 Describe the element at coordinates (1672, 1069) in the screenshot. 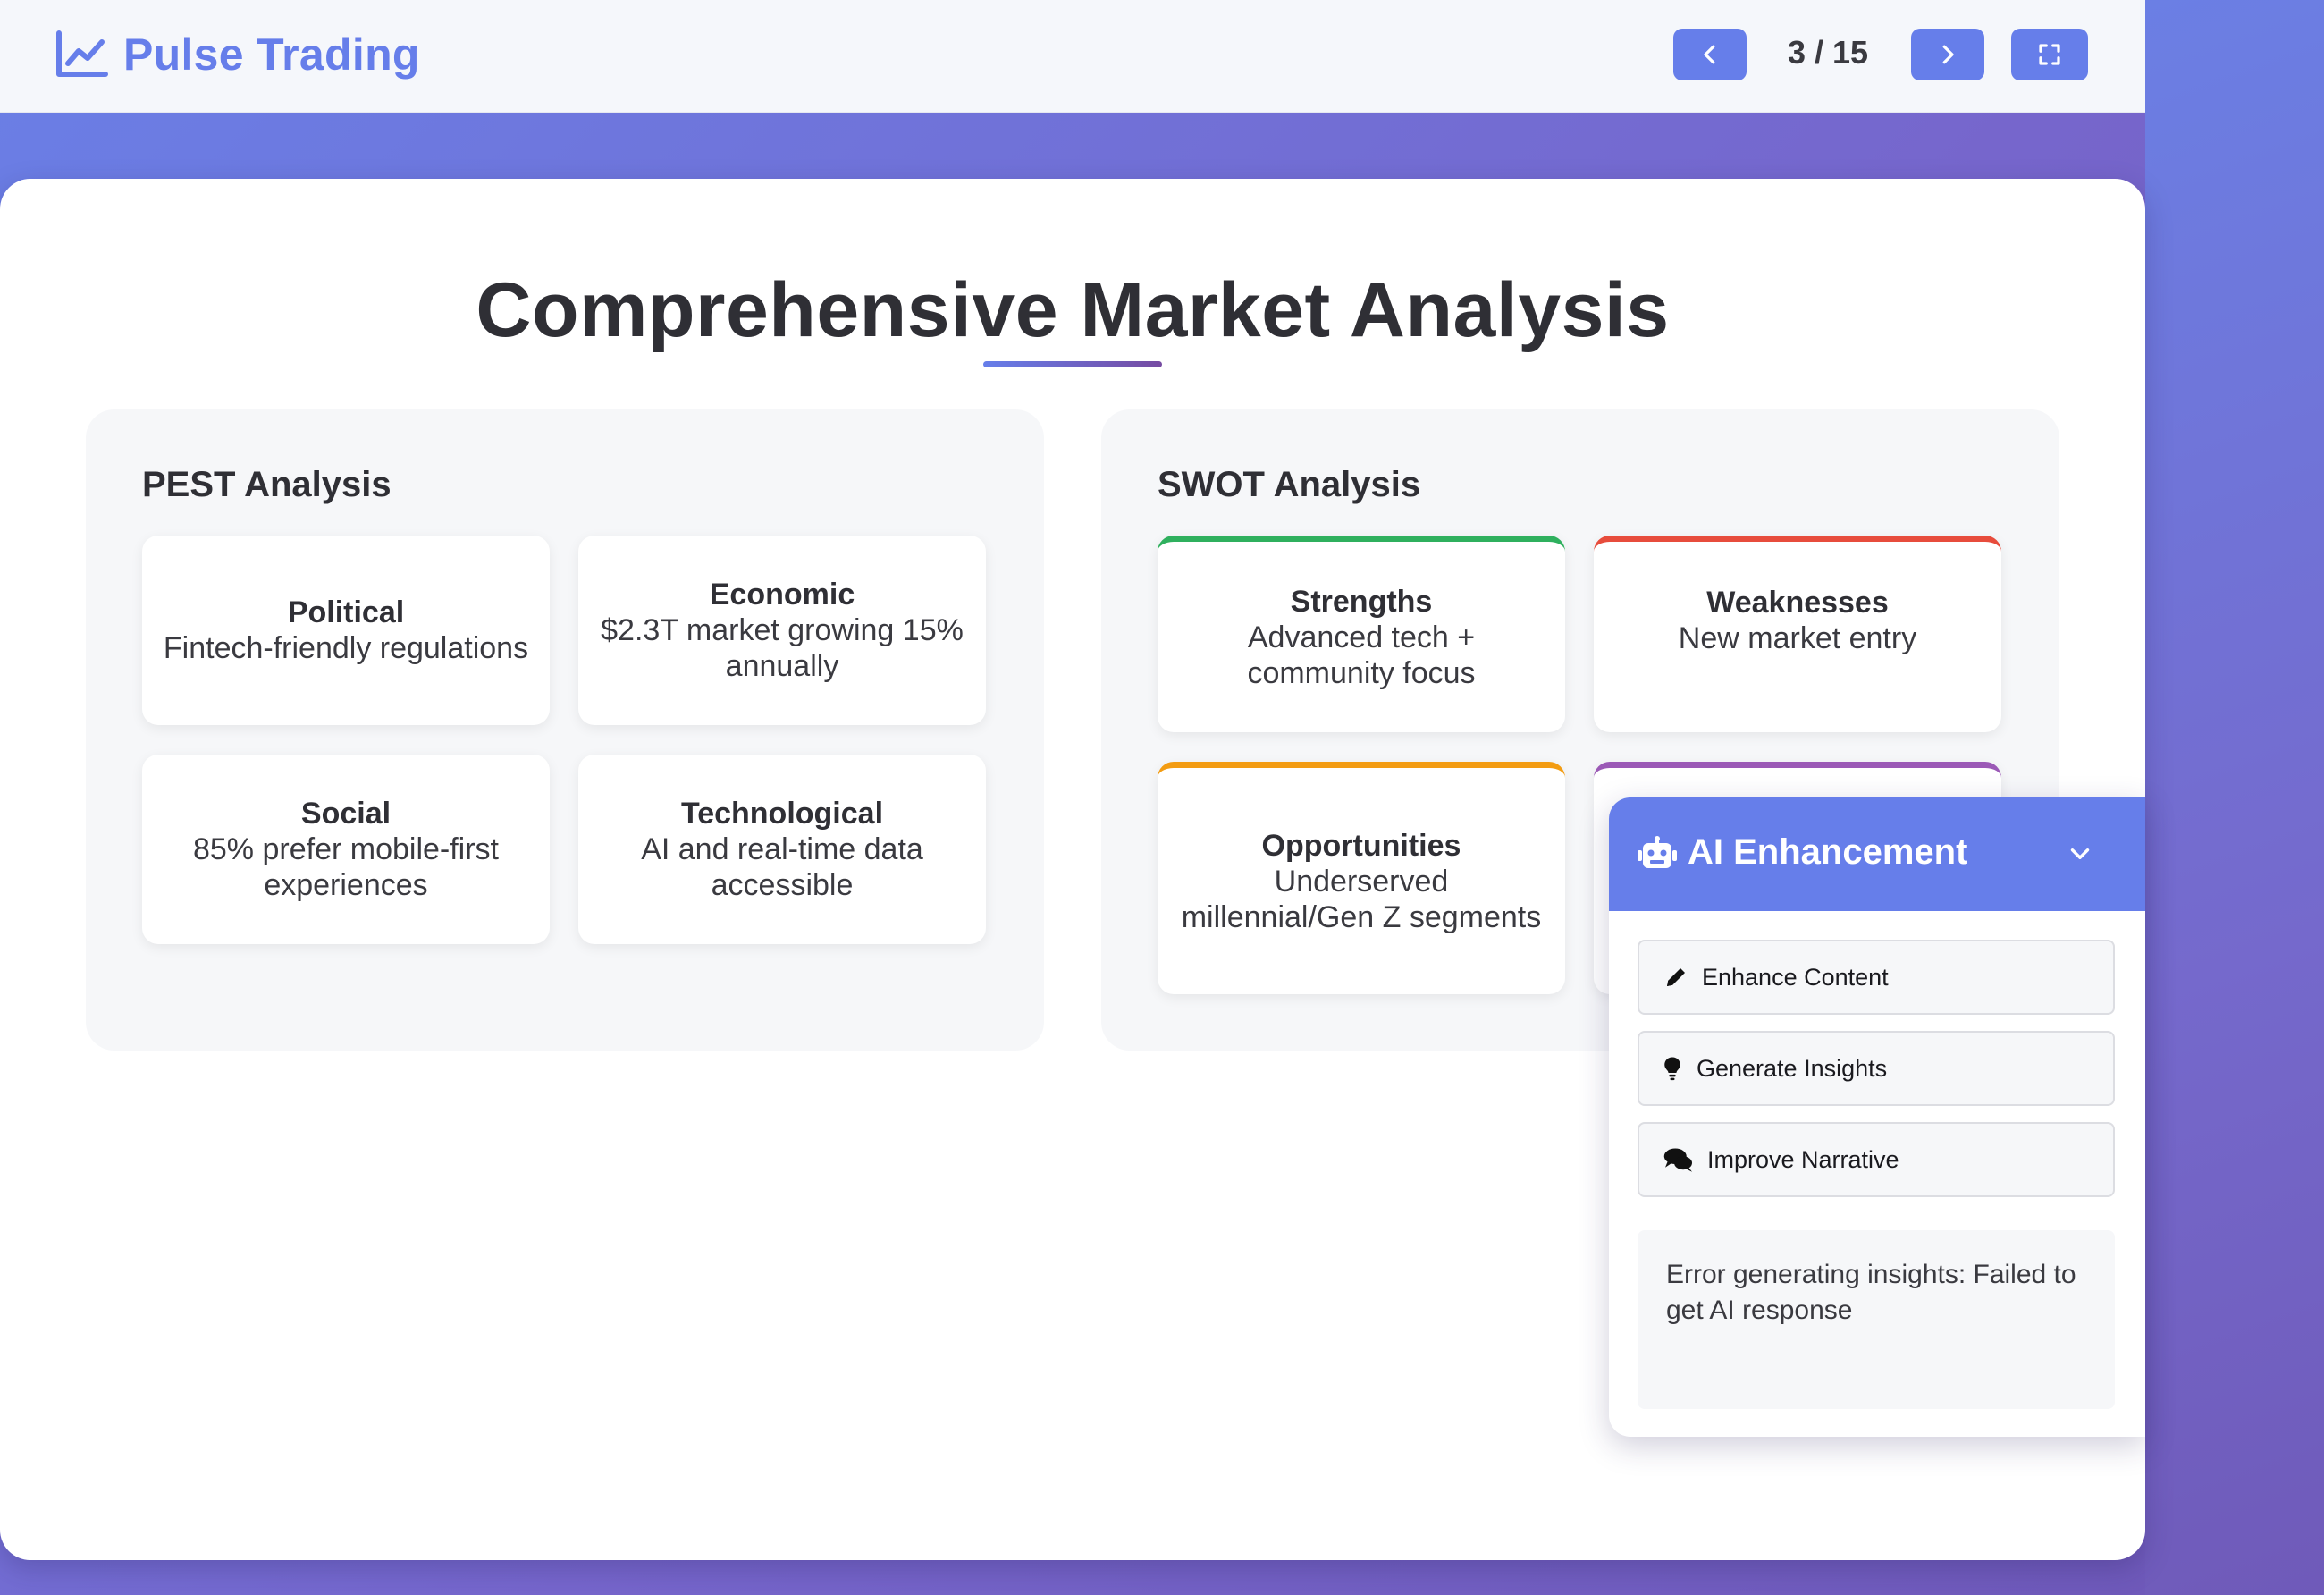

I see `lightbulb-icon` at that location.